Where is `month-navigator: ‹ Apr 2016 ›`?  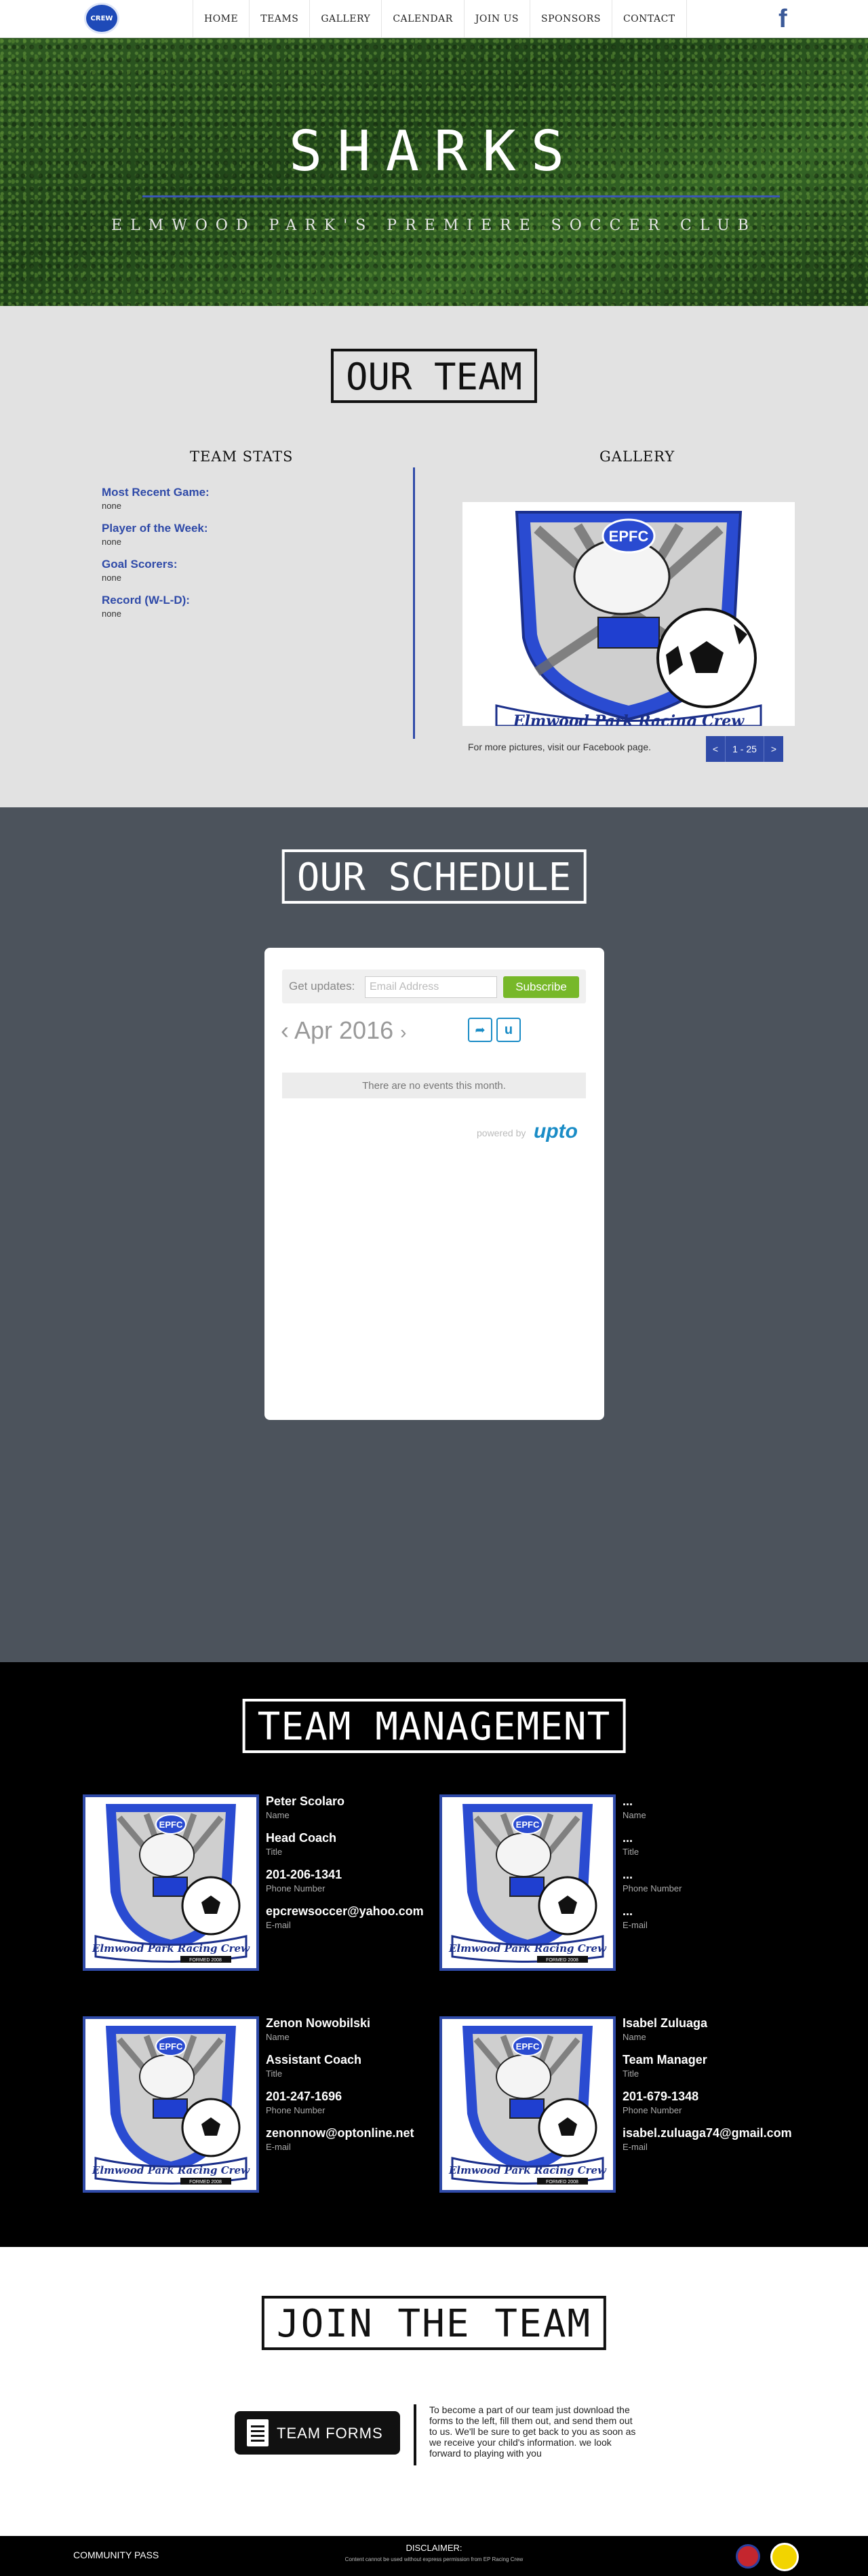 month-navigator: ‹ Apr 2016 › is located at coordinates (343, 1030).